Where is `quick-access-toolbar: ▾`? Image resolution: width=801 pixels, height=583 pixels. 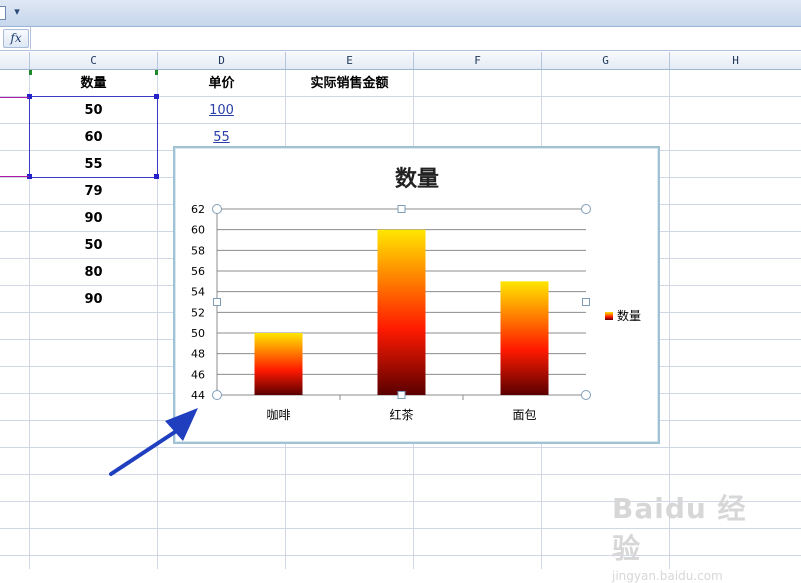
quick-access-toolbar: ▾ is located at coordinates (400, 13).